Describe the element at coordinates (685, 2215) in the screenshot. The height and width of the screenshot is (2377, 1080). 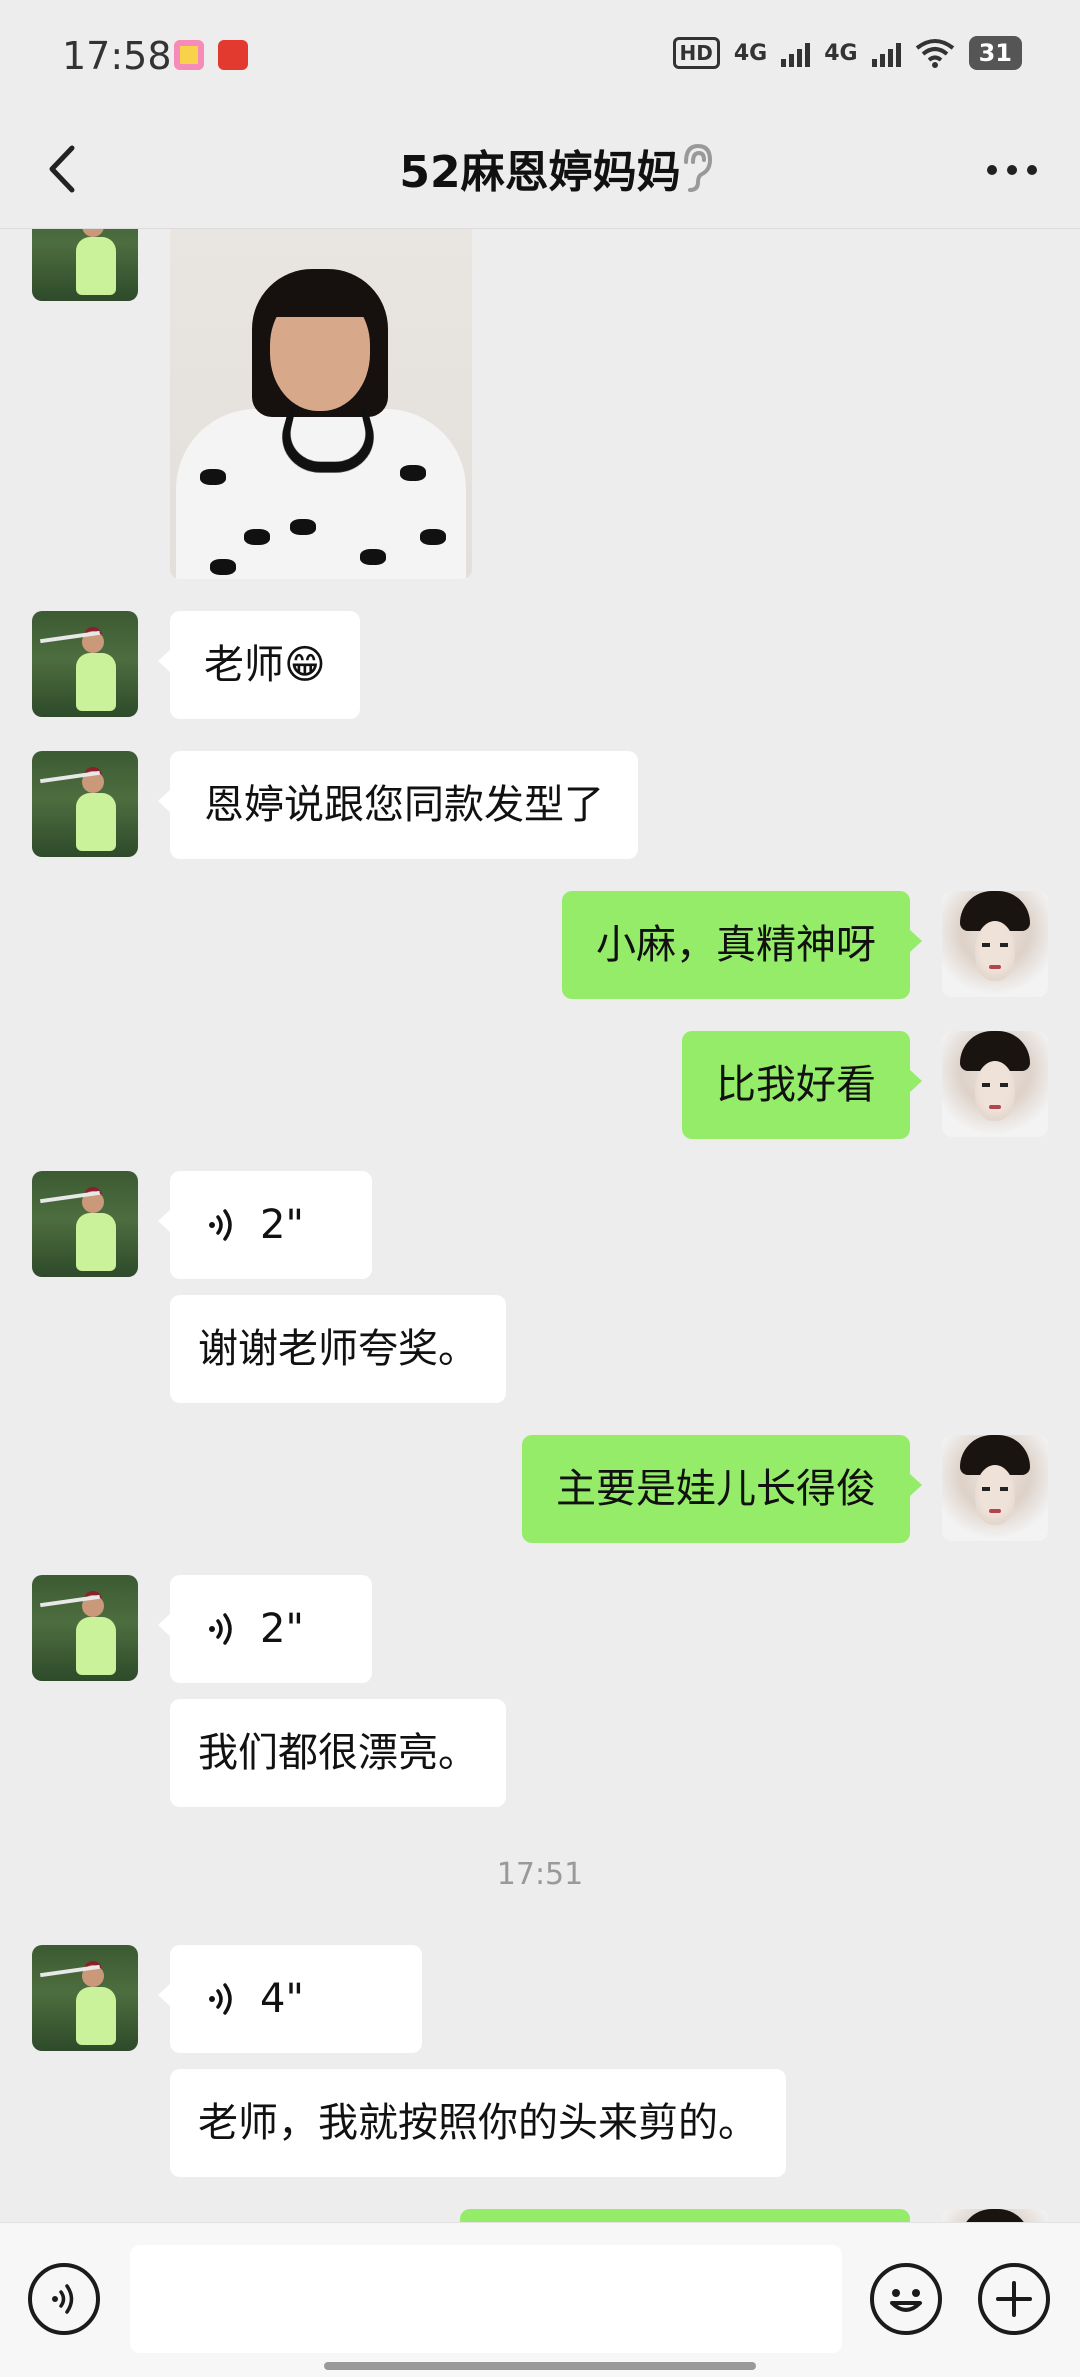
I see `own-message-bubble` at that location.